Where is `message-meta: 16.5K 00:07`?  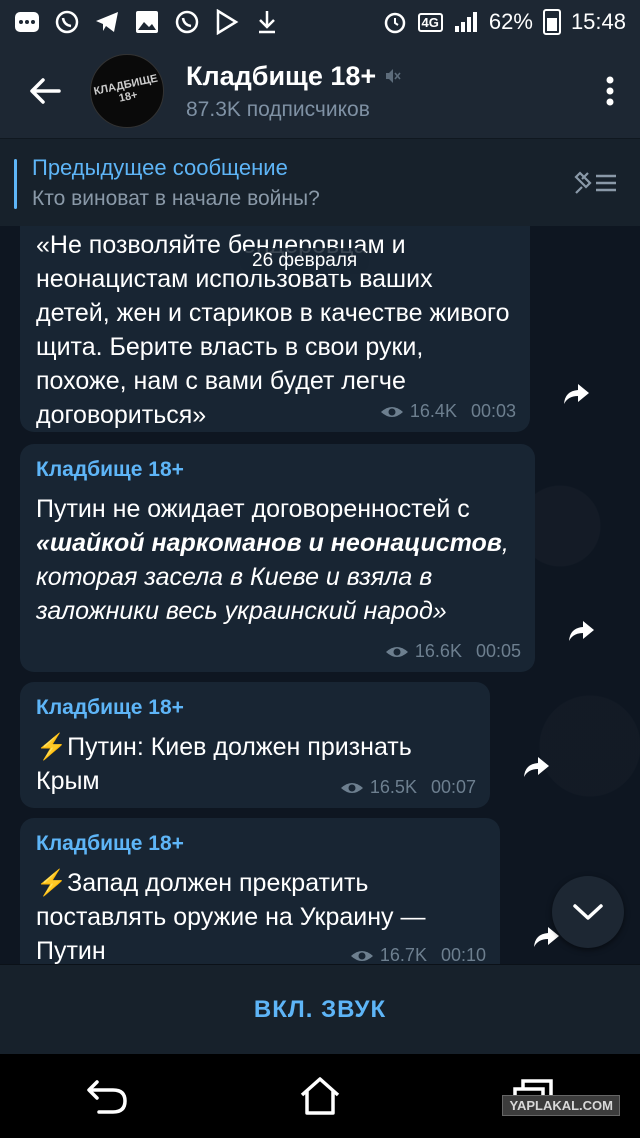
message-meta: 16.5K 00:07 is located at coordinates (408, 787).